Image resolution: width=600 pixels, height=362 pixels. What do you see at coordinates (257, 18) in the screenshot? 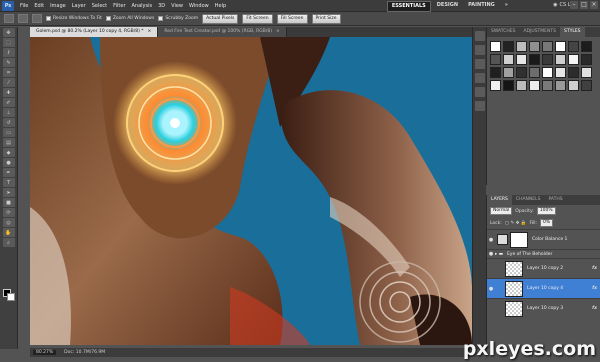
I see `fit-screen-button: Fit Screen` at bounding box center [257, 18].